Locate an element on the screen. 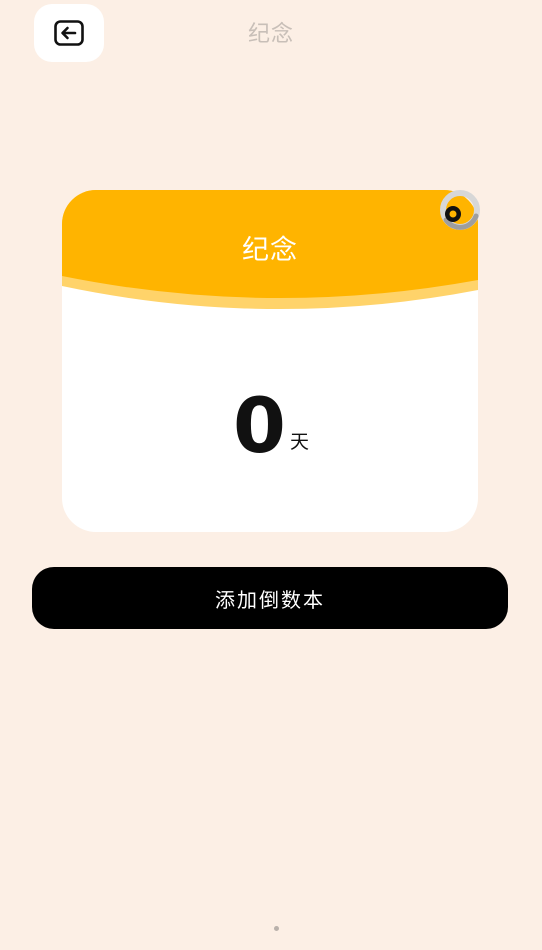 This screenshot has width=542, height=950. card-header: 纪念 is located at coordinates (270, 255).